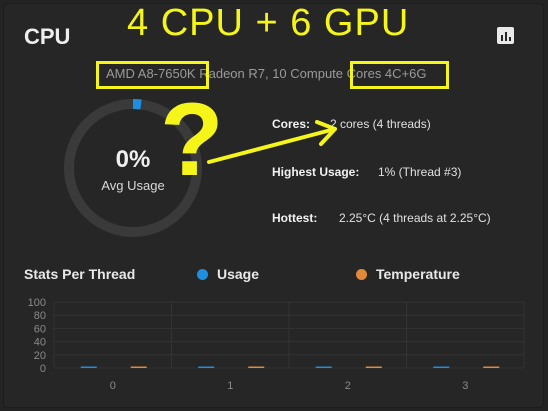  I want to click on chart-icon, so click(505, 35).